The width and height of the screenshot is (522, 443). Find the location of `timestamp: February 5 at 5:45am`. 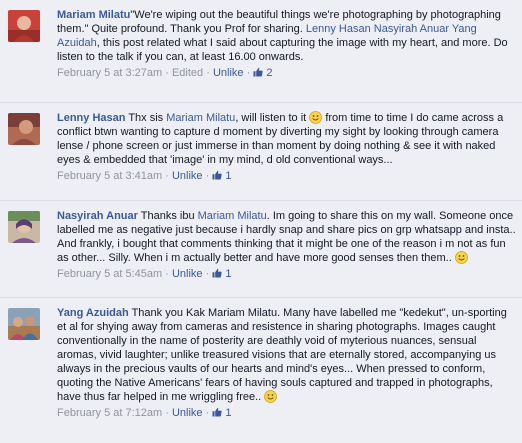

timestamp: February 5 at 5:45am is located at coordinates (109, 274).